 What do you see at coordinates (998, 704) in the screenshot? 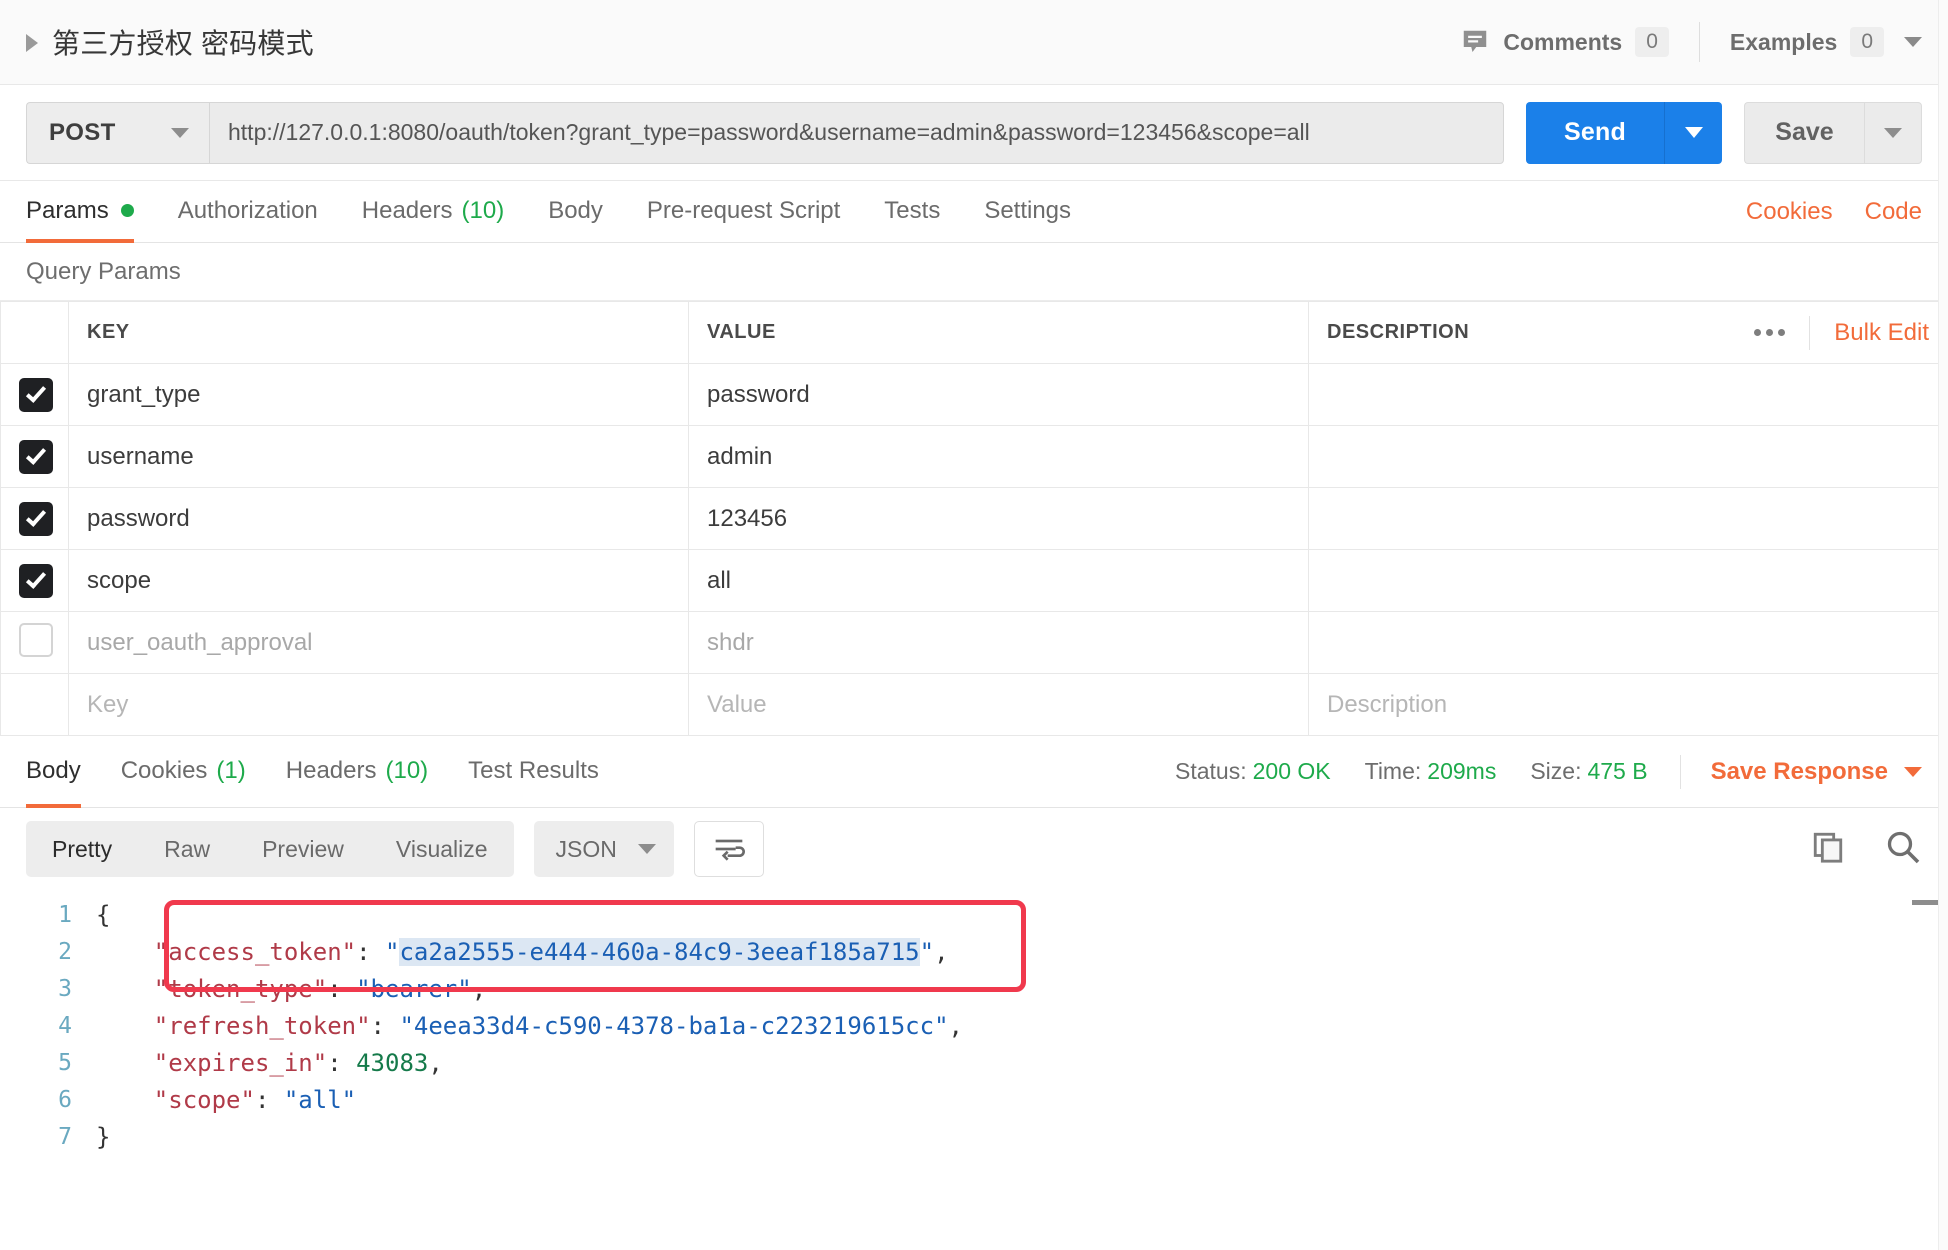
I see `new-row-value-cell: Value` at bounding box center [998, 704].